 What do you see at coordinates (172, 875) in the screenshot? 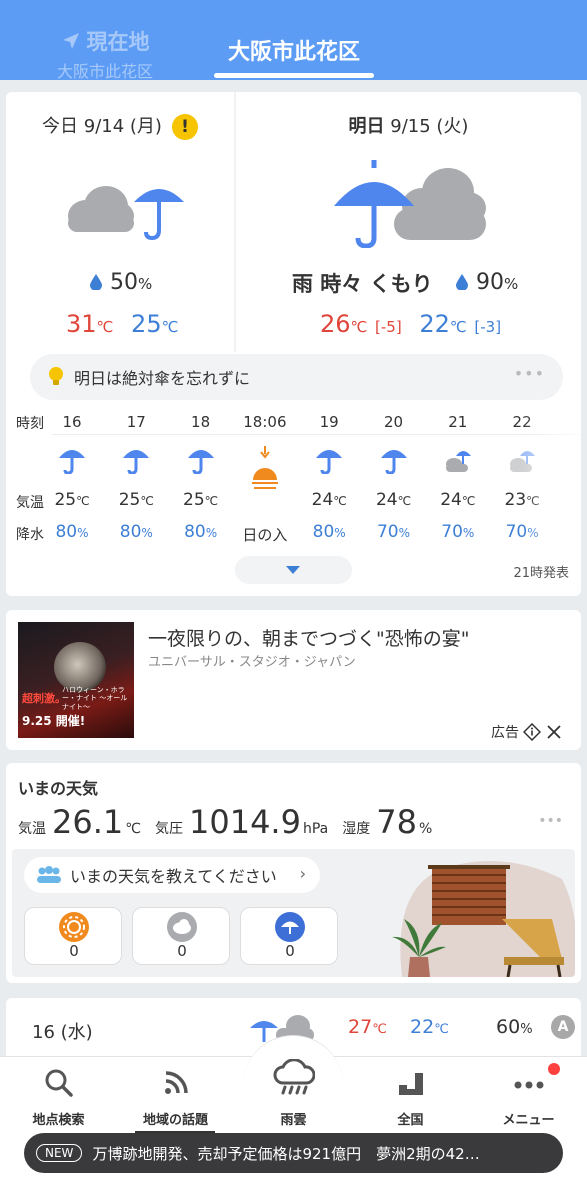
I see `report-weather-button: いまの天気を教えてください ›` at bounding box center [172, 875].